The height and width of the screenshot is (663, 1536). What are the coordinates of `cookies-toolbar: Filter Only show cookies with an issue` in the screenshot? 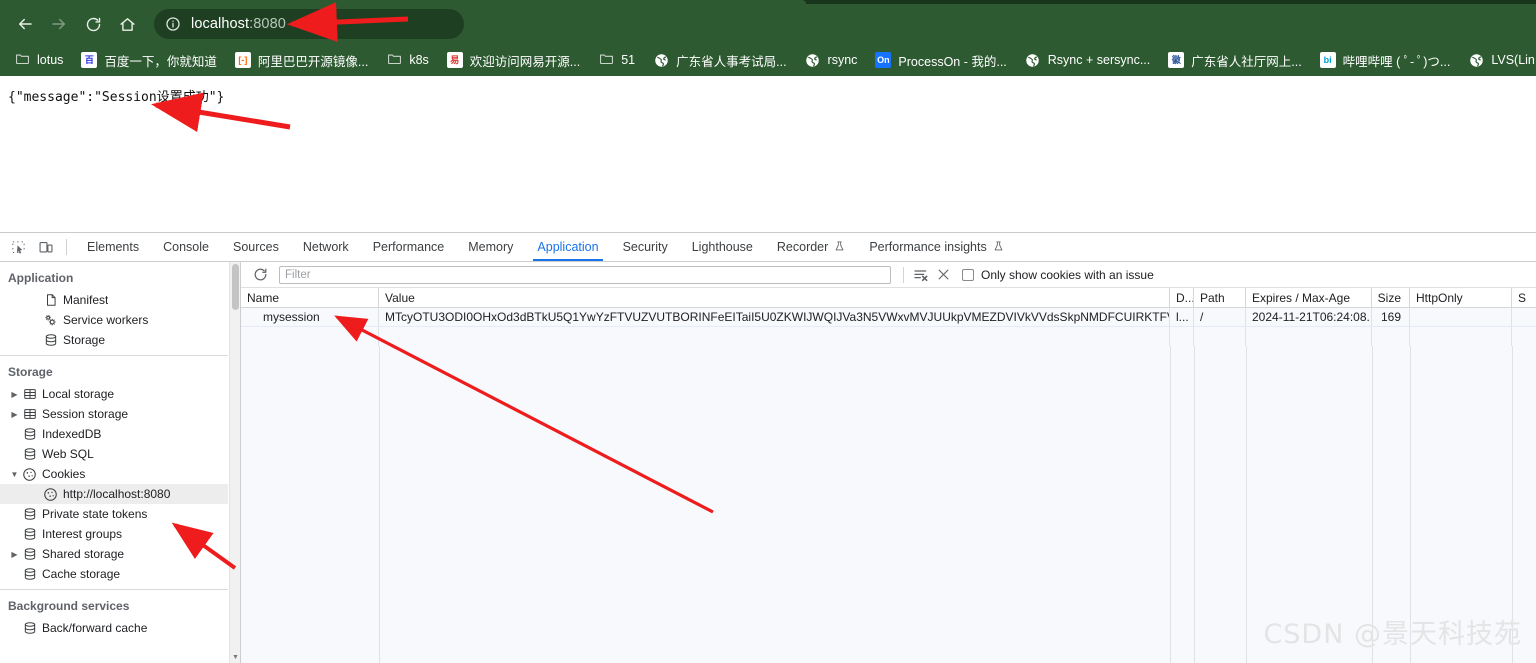 It's located at (888, 275).